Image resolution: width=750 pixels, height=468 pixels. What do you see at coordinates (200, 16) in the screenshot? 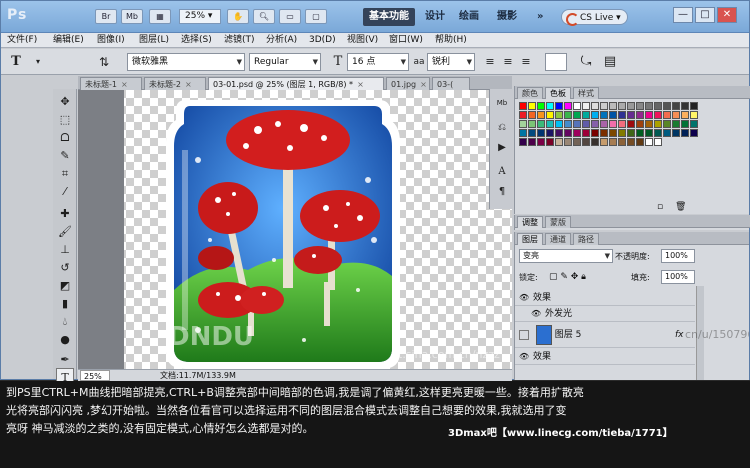
I see `zoom-level-dropdown: 25% ▾` at bounding box center [200, 16].